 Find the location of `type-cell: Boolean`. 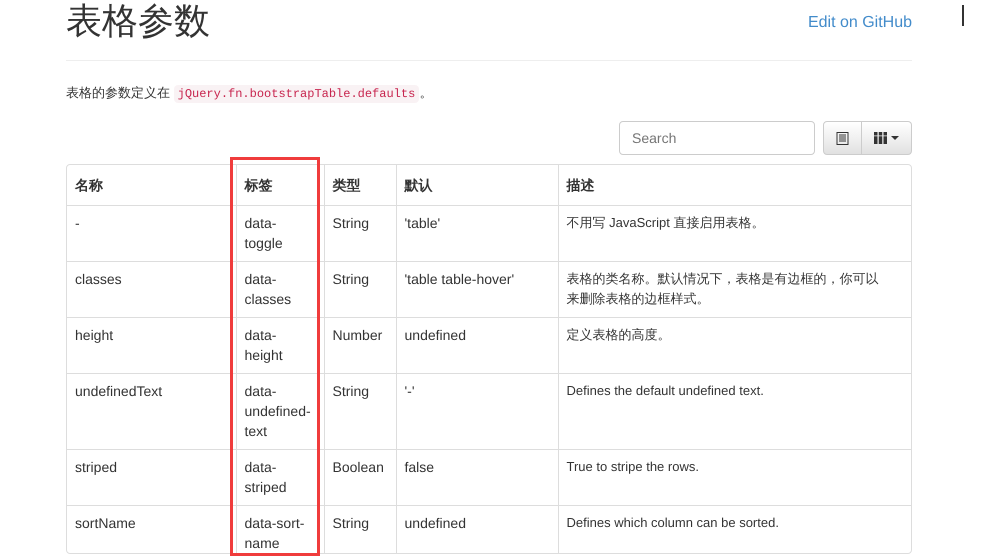

type-cell: Boolean is located at coordinates (360, 478).